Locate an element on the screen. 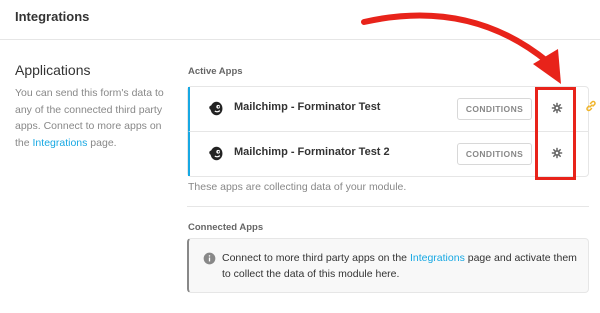 This screenshot has width=600, height=313. applications-heading: Applications is located at coordinates (53, 70).